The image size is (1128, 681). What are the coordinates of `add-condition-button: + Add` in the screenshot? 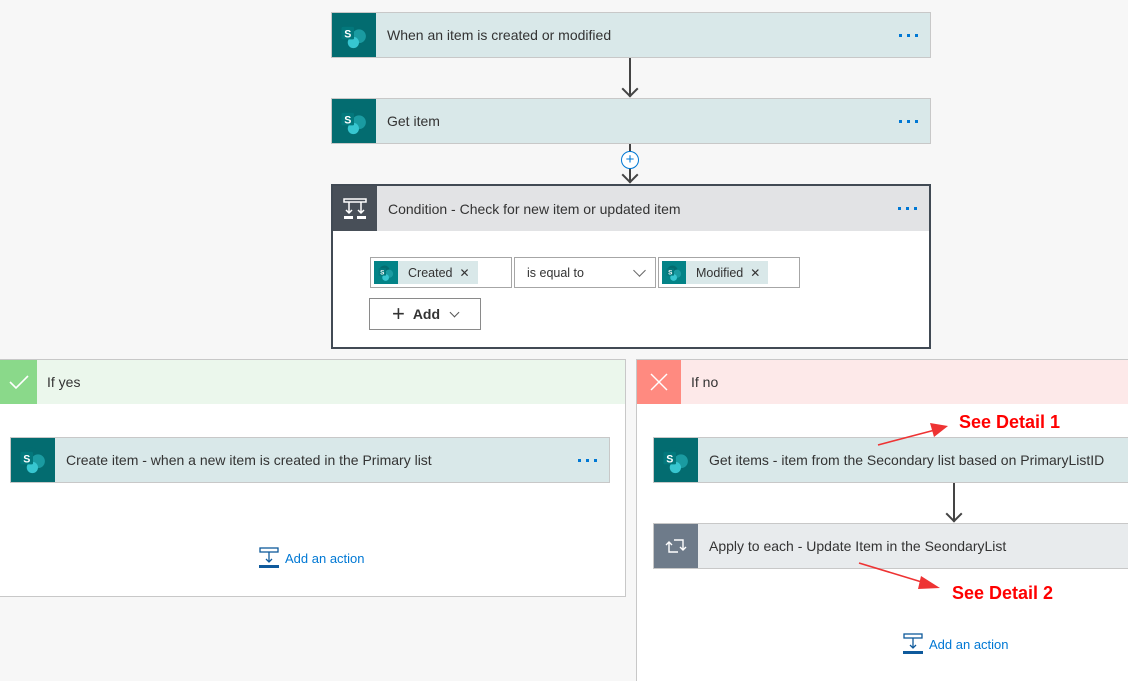 It's located at (425, 314).